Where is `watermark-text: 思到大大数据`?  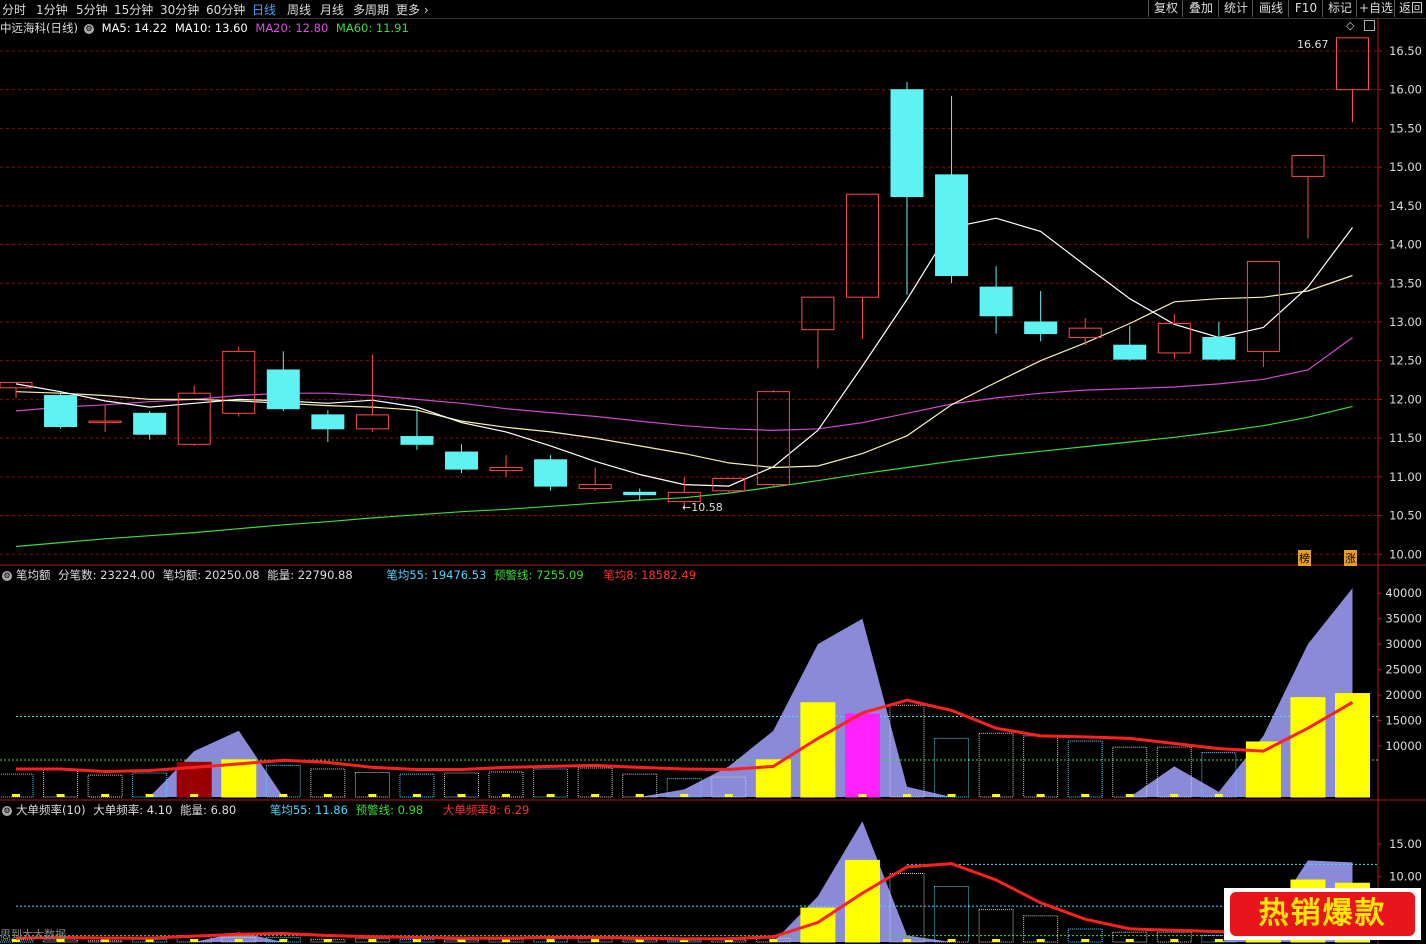 watermark-text: 思到大大数据 is located at coordinates (33, 934).